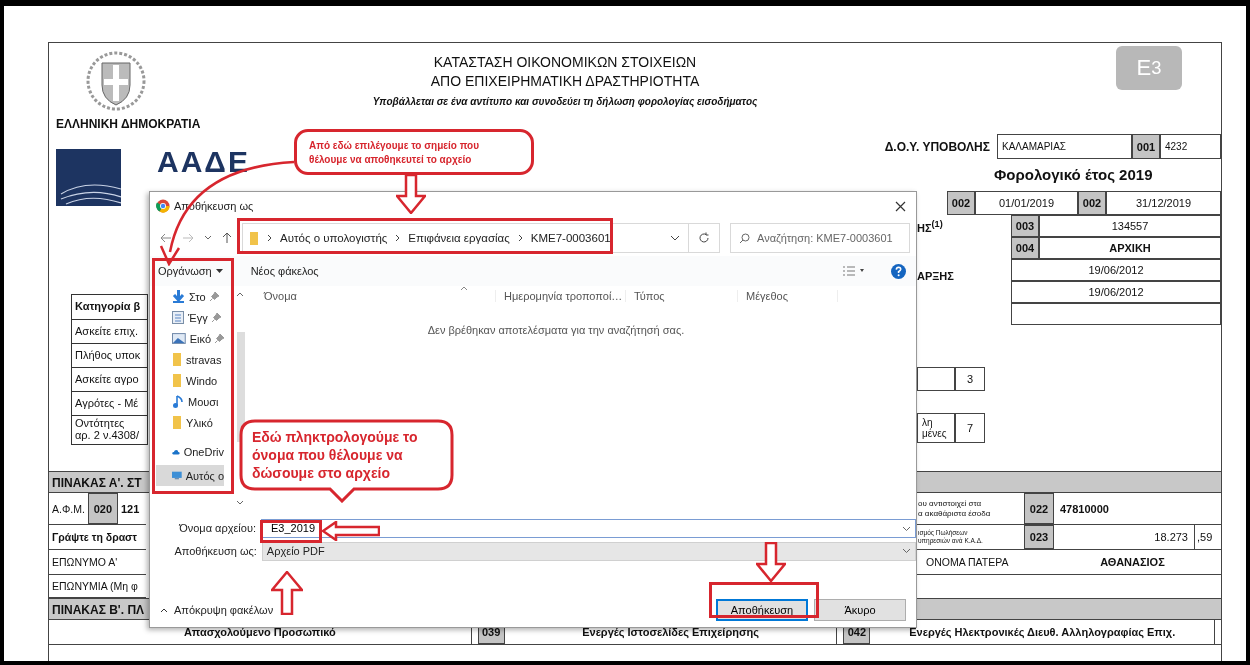 Image resolution: width=1250 pixels, height=665 pixels. What do you see at coordinates (109, 404) in the screenshot?
I see `table-cell: Αγρότες - Μέ` at bounding box center [109, 404].